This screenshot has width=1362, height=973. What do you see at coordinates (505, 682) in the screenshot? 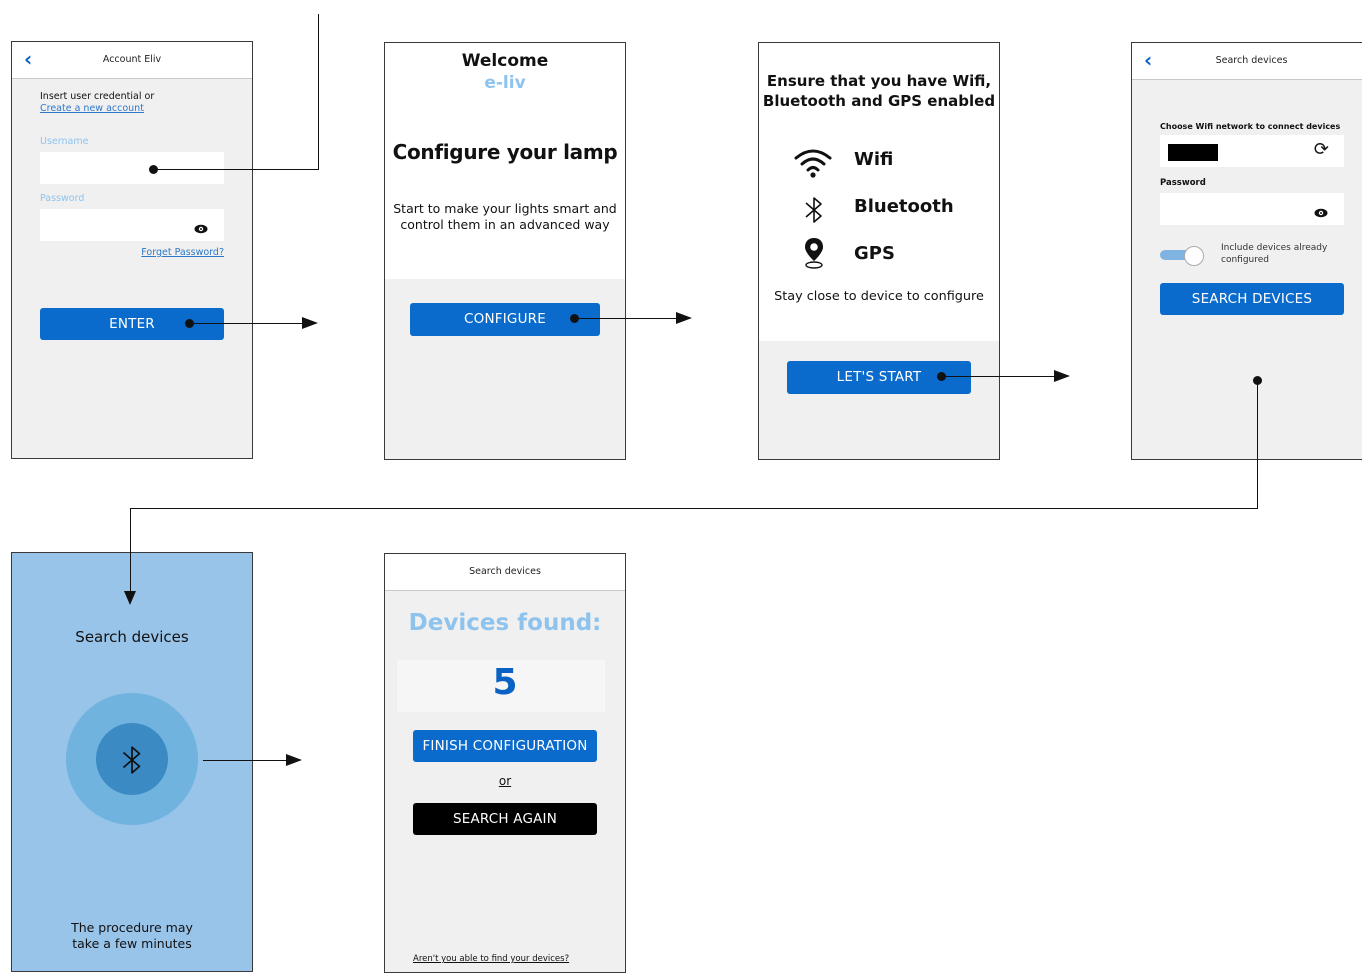
I see `device-count: 5` at bounding box center [505, 682].